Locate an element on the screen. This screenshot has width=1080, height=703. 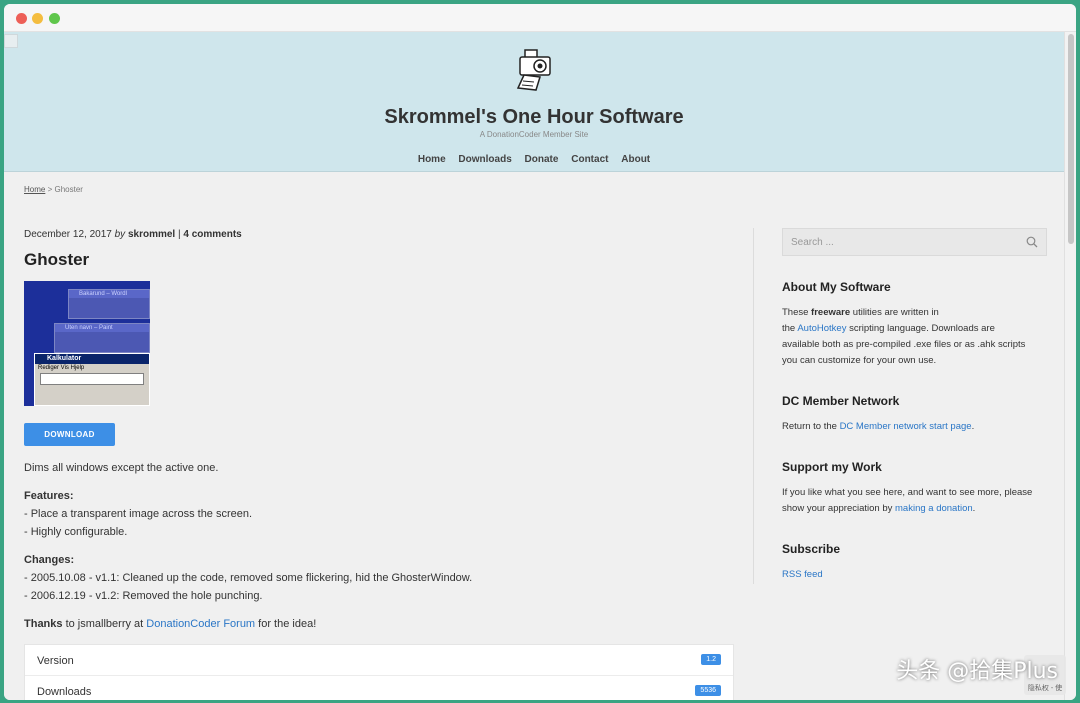
sidebar-divider is located at coordinates (753, 406).